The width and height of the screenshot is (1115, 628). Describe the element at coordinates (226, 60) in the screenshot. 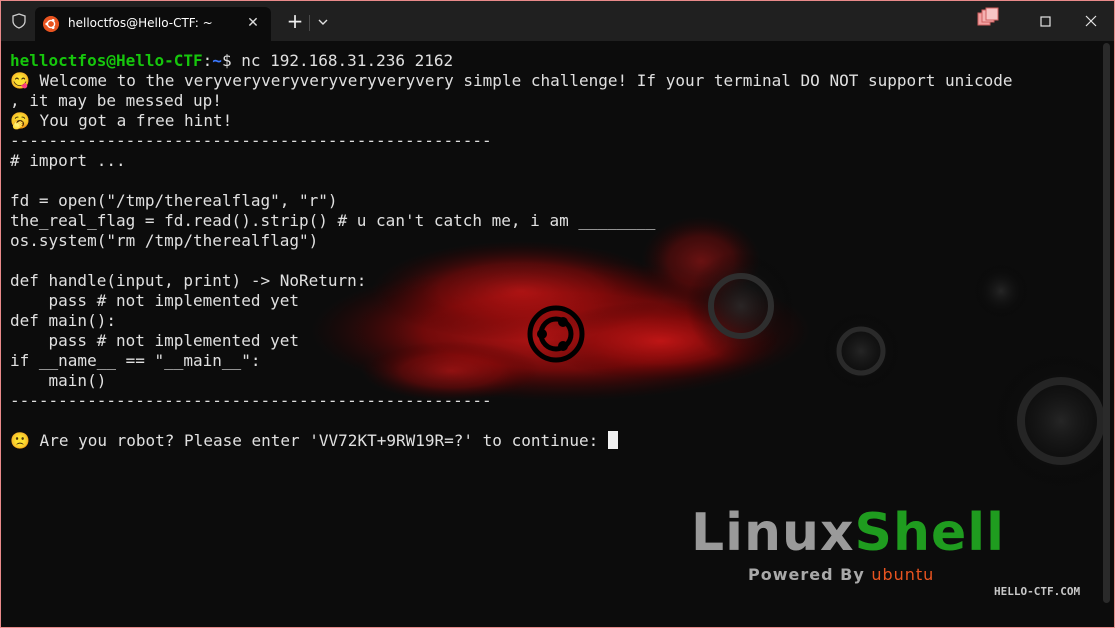

I see `prompt-dollar: $` at that location.